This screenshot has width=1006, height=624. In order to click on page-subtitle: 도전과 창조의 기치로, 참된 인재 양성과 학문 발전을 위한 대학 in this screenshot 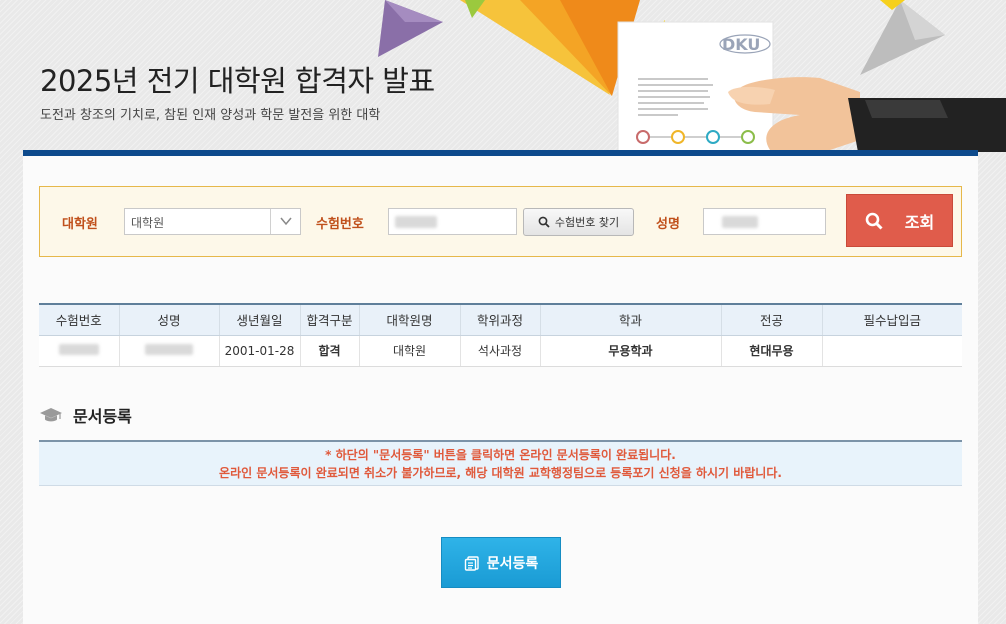, I will do `click(210, 115)`.